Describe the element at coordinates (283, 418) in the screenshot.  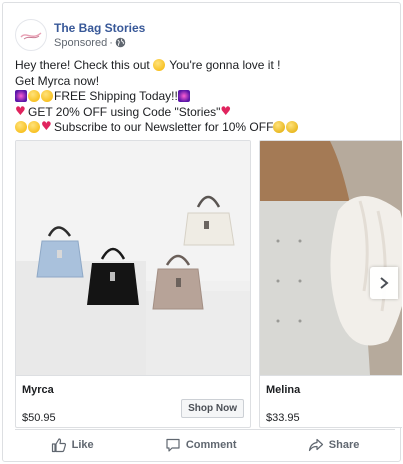
I see `product-price: $33.95` at that location.